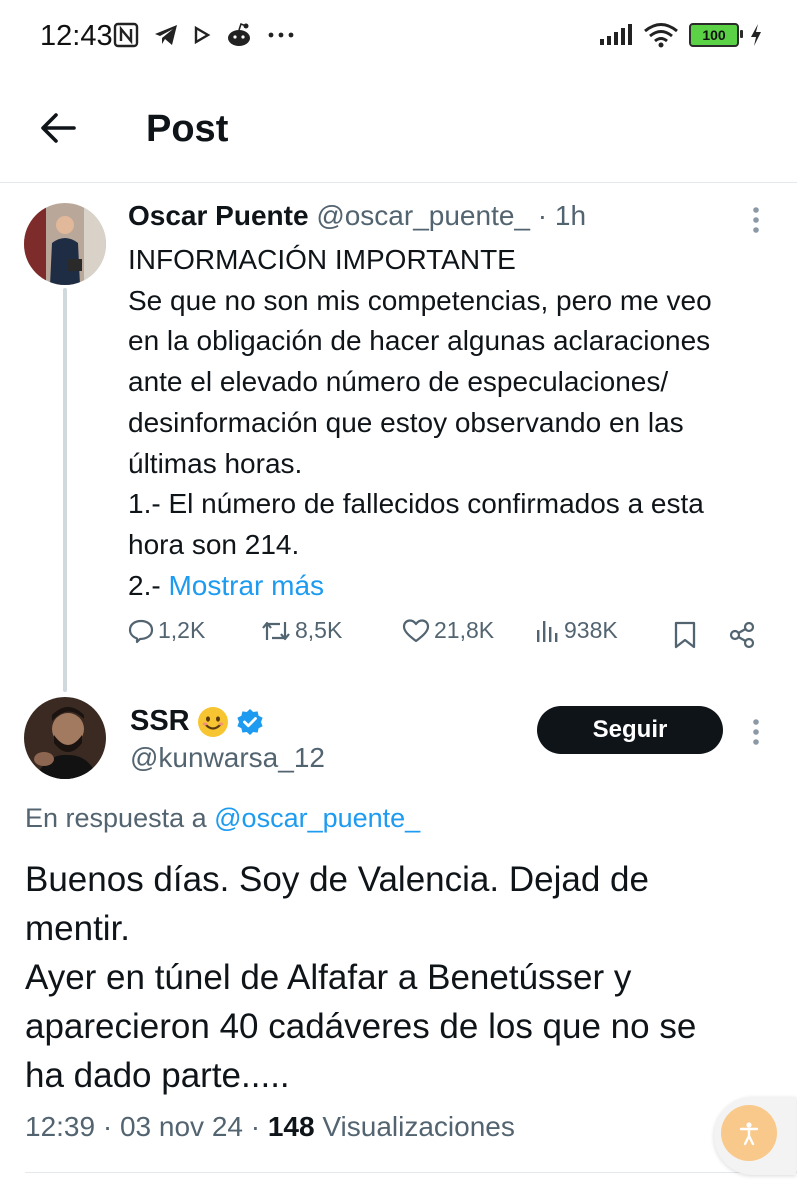 Image resolution: width=797 pixels, height=1200 pixels. I want to click on nfc-icon, so click(126, 35).